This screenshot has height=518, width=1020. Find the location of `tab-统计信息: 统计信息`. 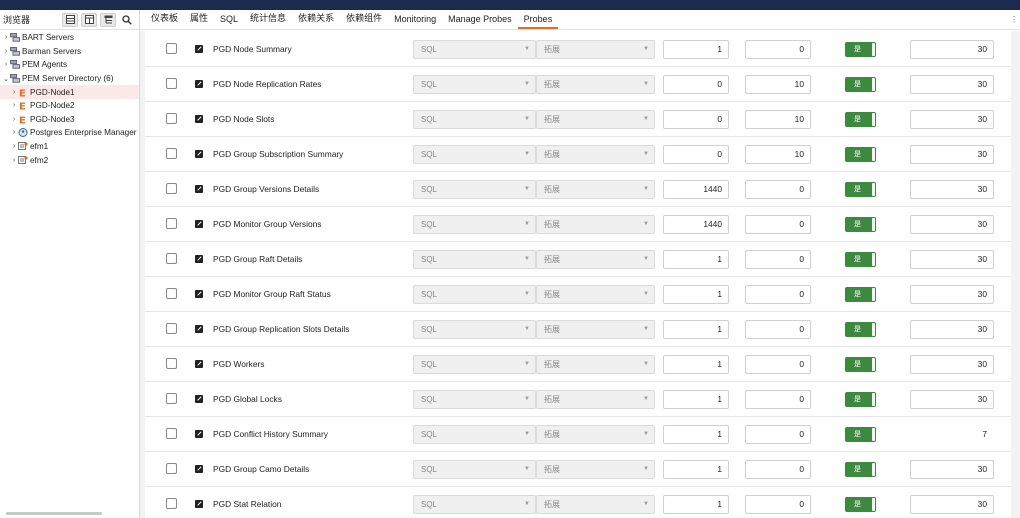

tab-统计信息: 统计信息 is located at coordinates (268, 20).